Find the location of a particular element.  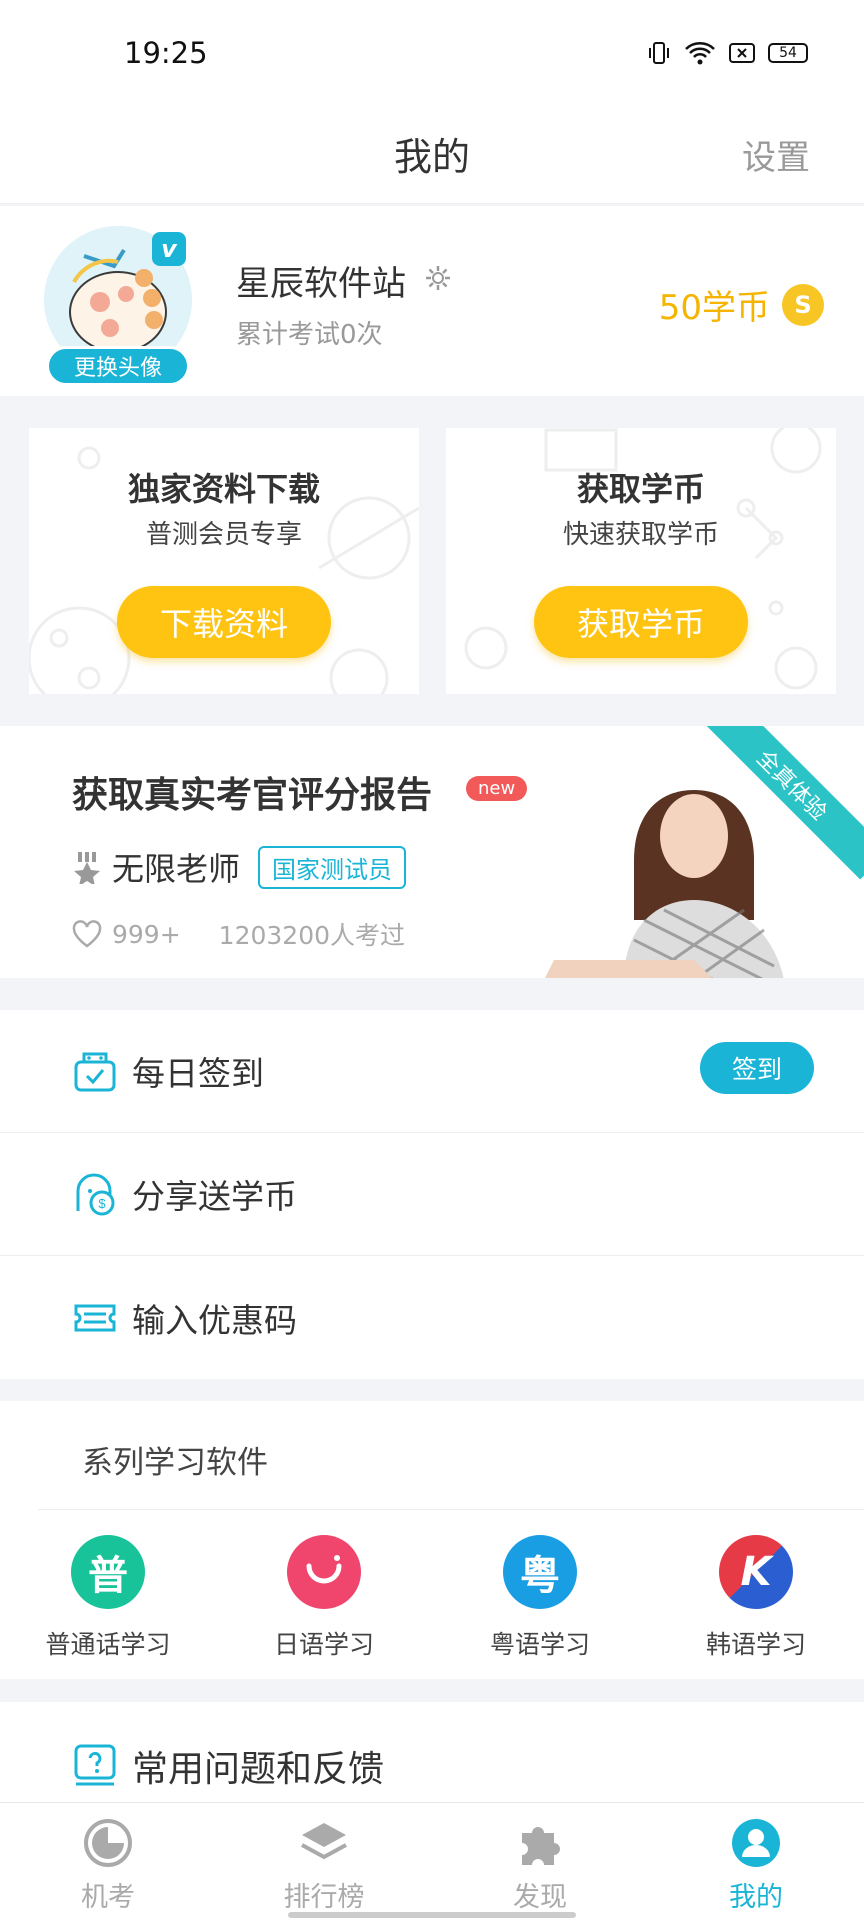

bottom-tab-bar: 机考 排行榜 发现 我的 is located at coordinates (432, 1861).